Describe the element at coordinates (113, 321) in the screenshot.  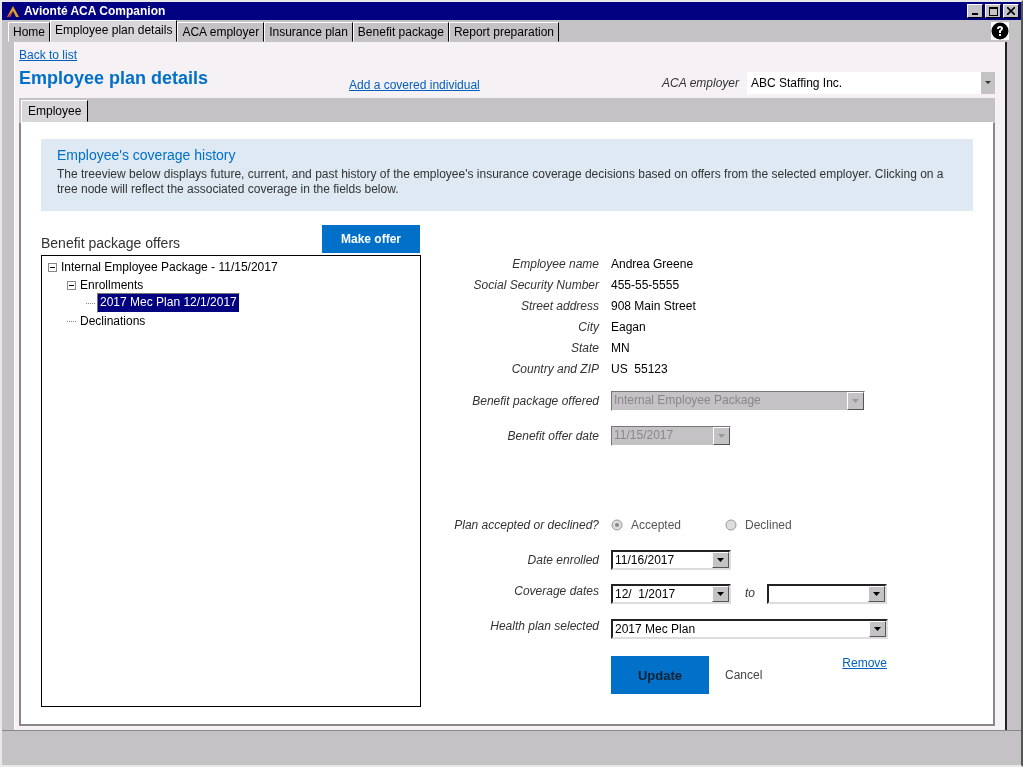
I see `tree-node: Declinations` at that location.